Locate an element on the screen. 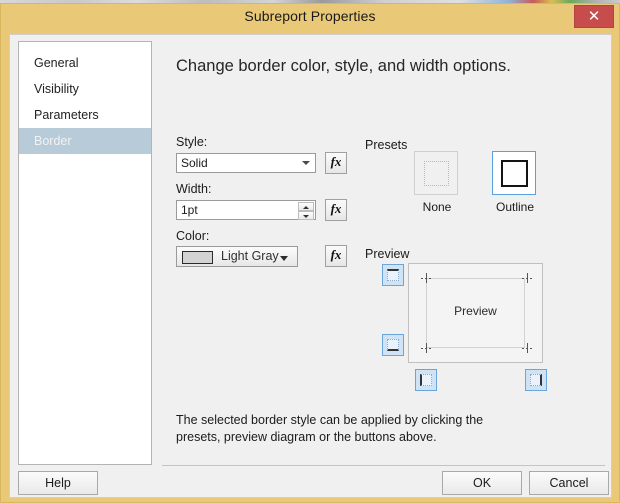 This screenshot has width=620, height=503. style-expression-button: fx is located at coordinates (336, 163).